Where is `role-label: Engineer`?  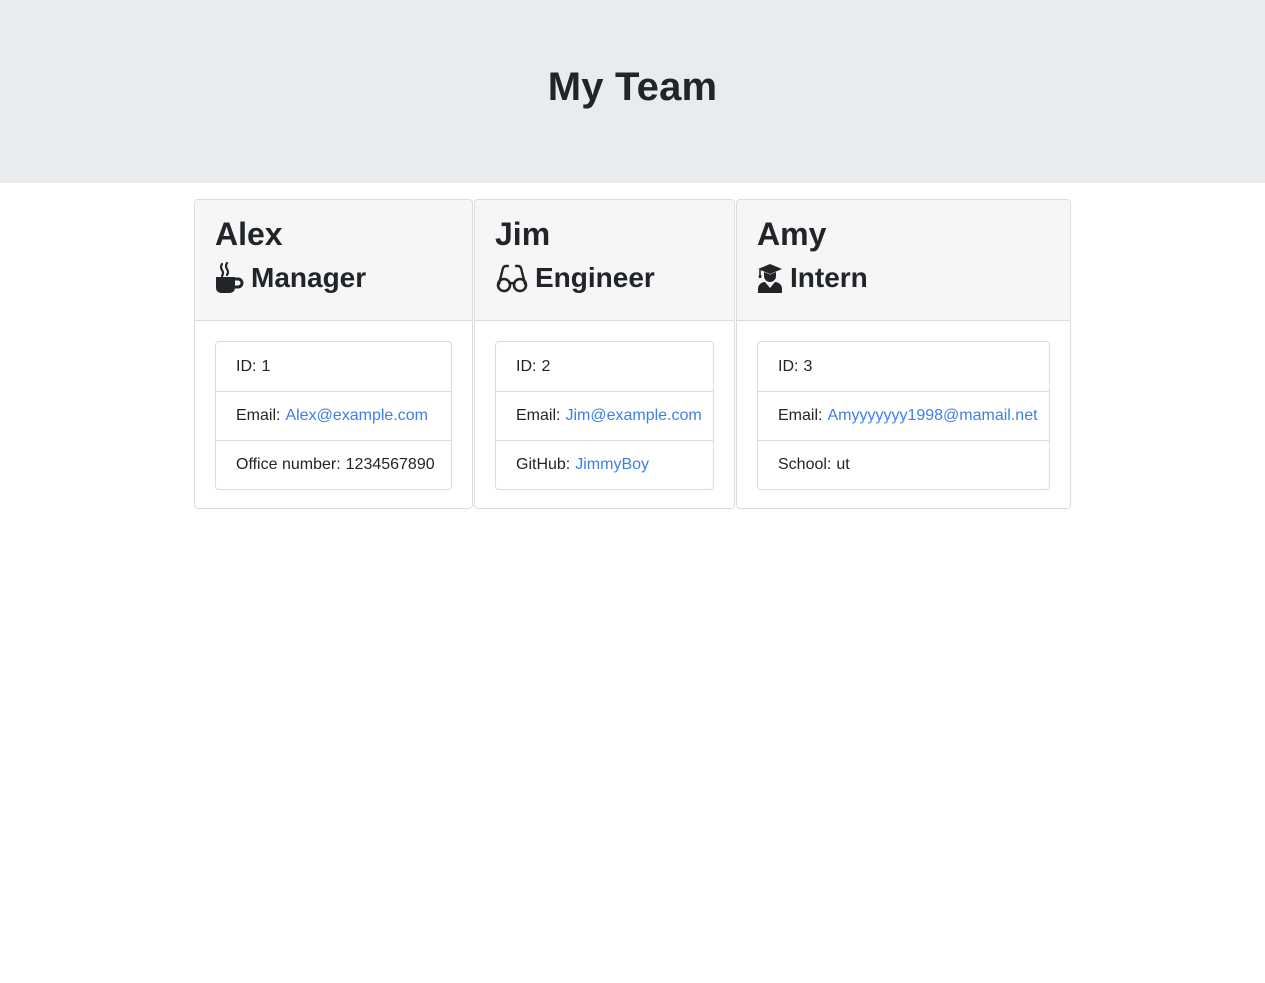
role-label: Engineer is located at coordinates (595, 277).